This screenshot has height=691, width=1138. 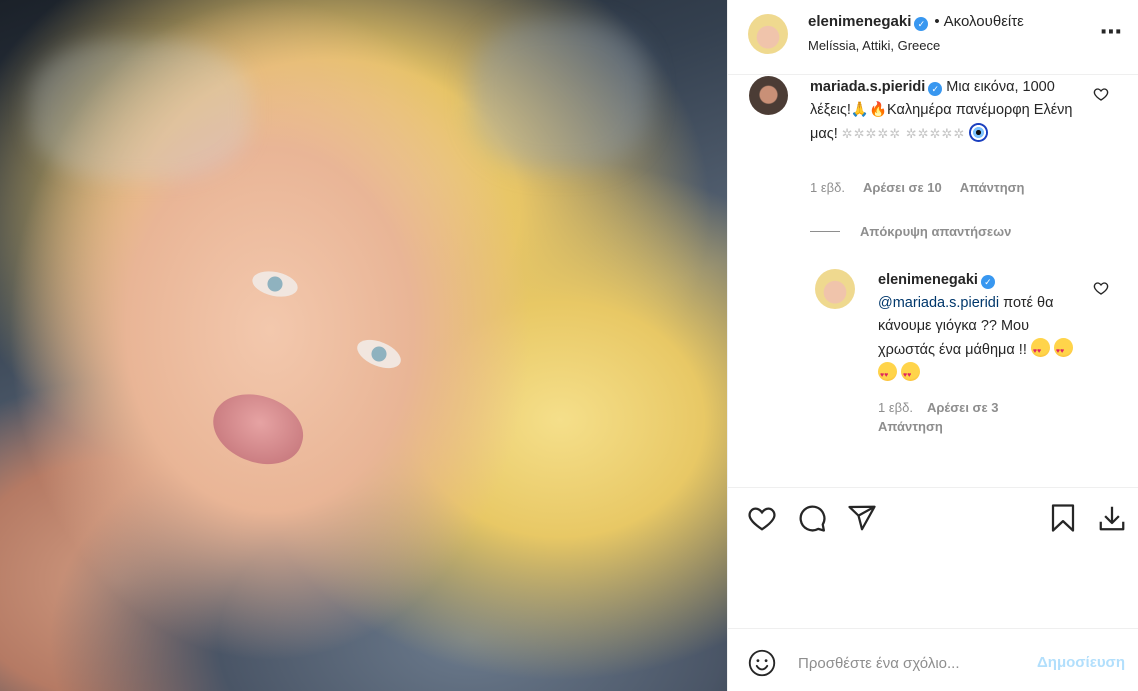 I want to click on save-button, so click(x=1064, y=519).